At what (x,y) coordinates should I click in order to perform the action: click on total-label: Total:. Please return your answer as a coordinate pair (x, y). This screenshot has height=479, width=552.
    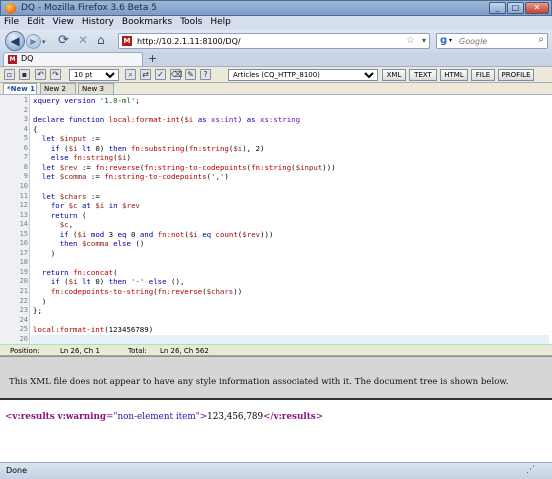
    Looking at the image, I should click on (137, 351).